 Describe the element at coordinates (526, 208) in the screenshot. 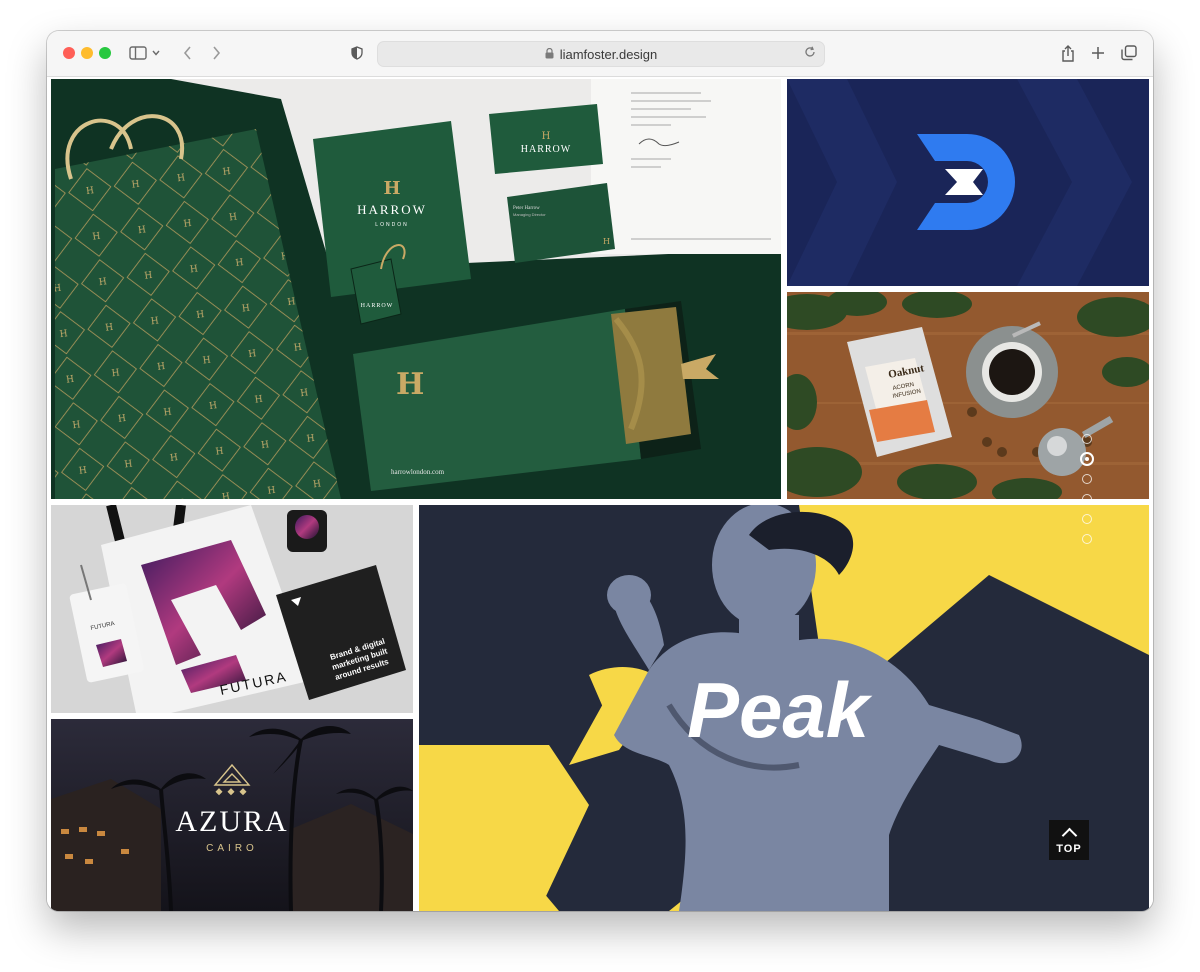

I see `harrow-card-name: Peter Harrow` at that location.